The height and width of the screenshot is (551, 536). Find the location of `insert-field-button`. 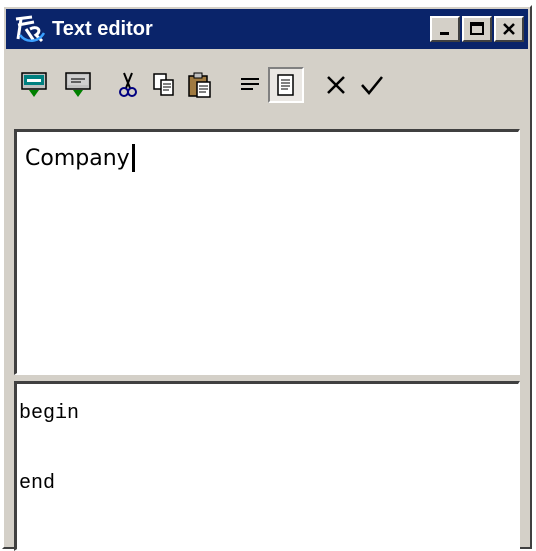

insert-field-button is located at coordinates (34, 85).